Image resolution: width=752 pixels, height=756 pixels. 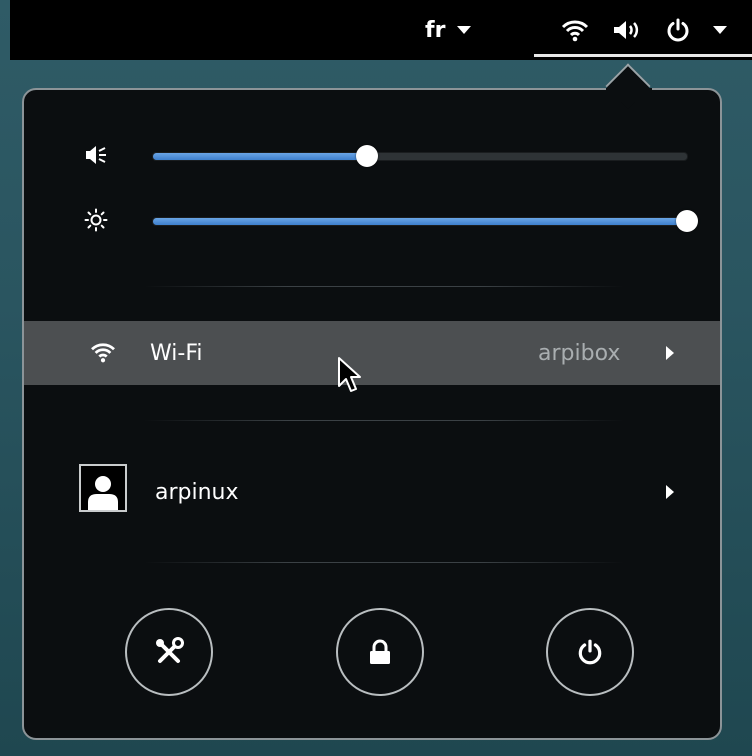 What do you see at coordinates (197, 492) in the screenshot?
I see `user-name-label: arpinux` at bounding box center [197, 492].